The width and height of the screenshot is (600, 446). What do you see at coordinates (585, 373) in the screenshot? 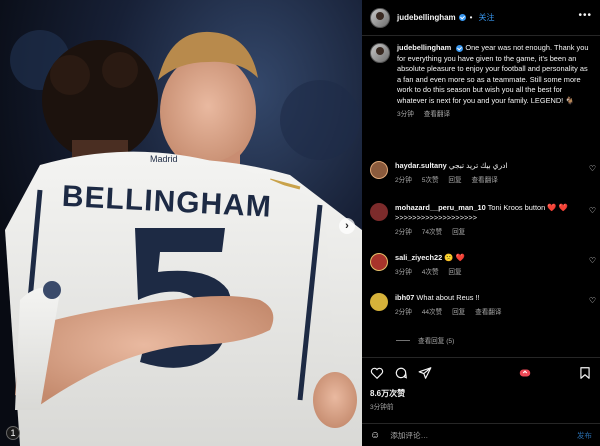
I see `save-bookmark-icon` at bounding box center [585, 373].